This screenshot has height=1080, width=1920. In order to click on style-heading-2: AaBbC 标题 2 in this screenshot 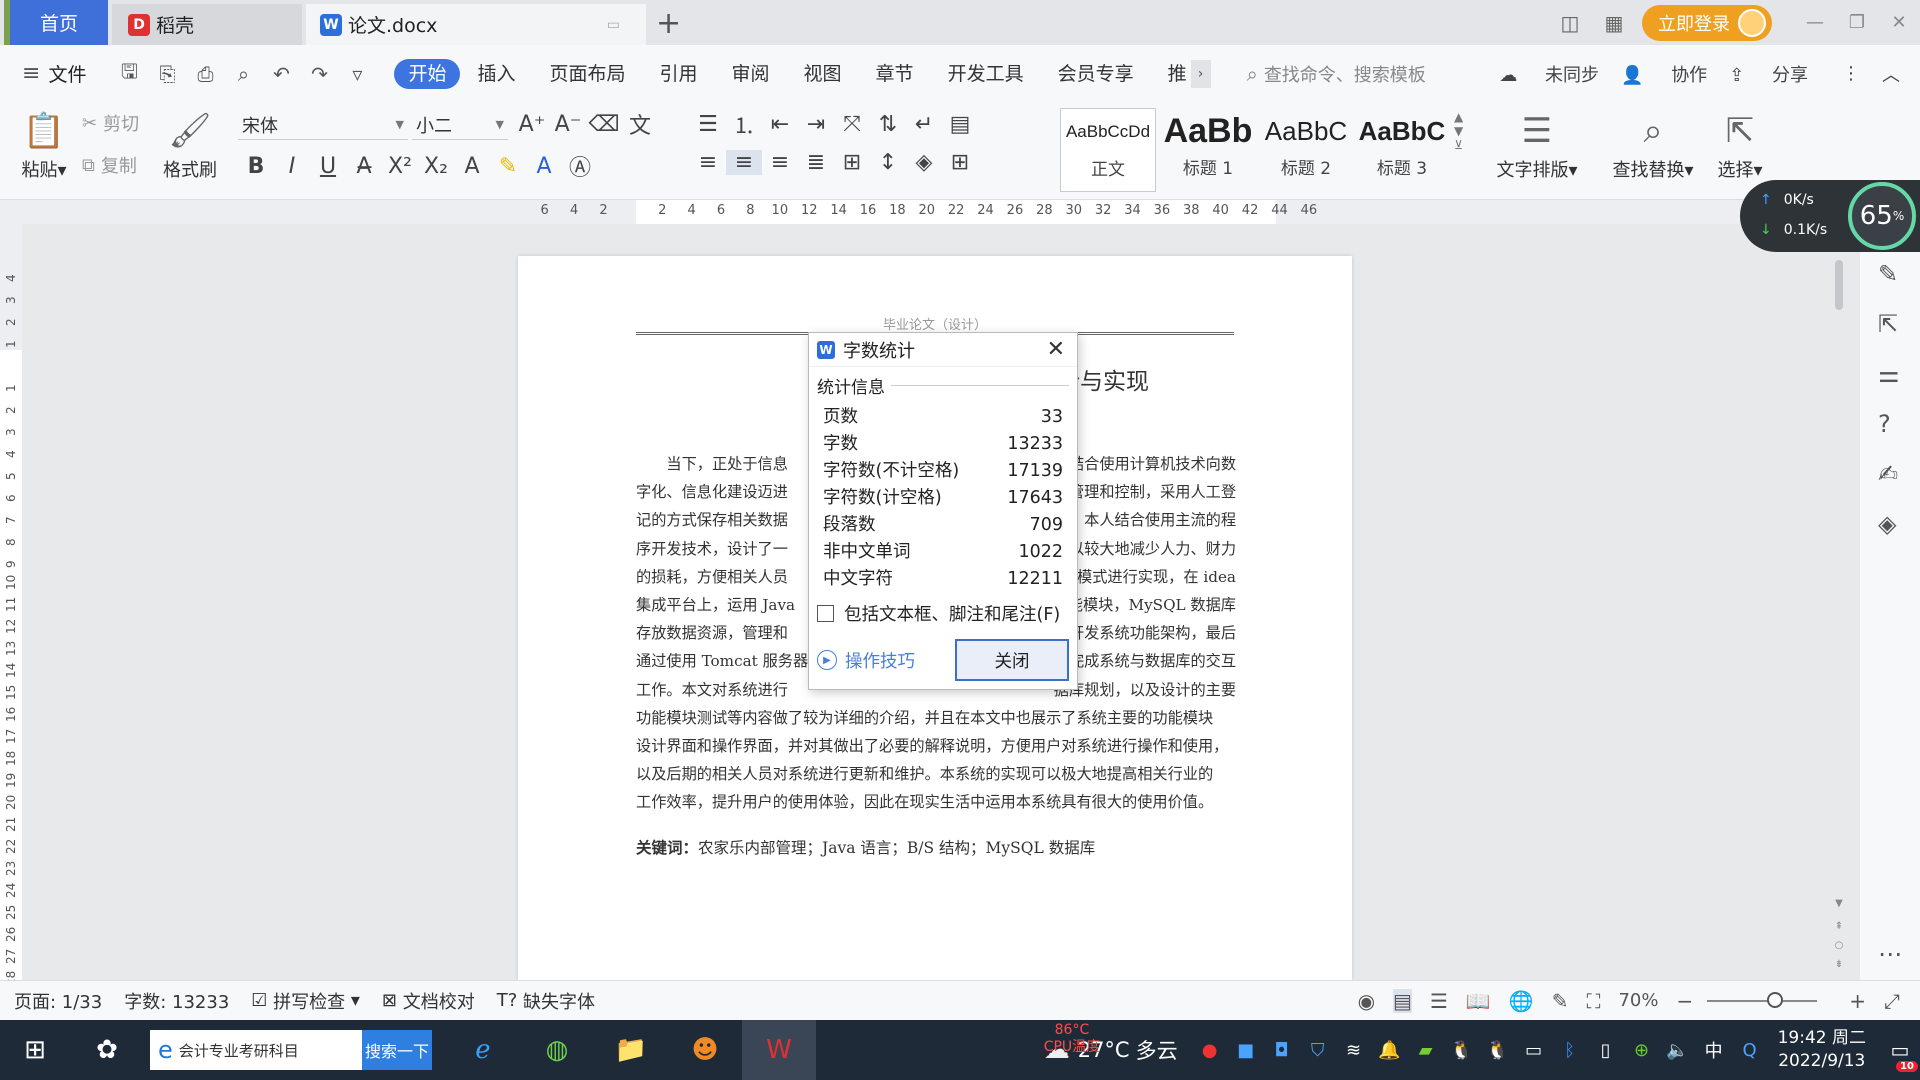, I will do `click(1306, 150)`.